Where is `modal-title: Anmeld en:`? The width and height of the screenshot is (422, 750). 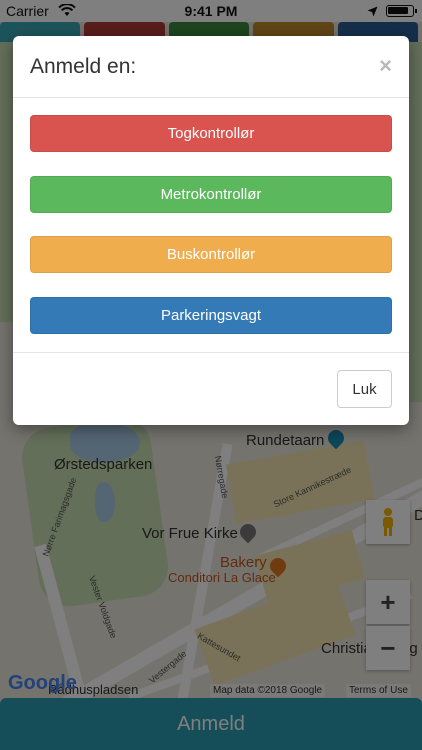
modal-title: Anmeld en: is located at coordinates (83, 66).